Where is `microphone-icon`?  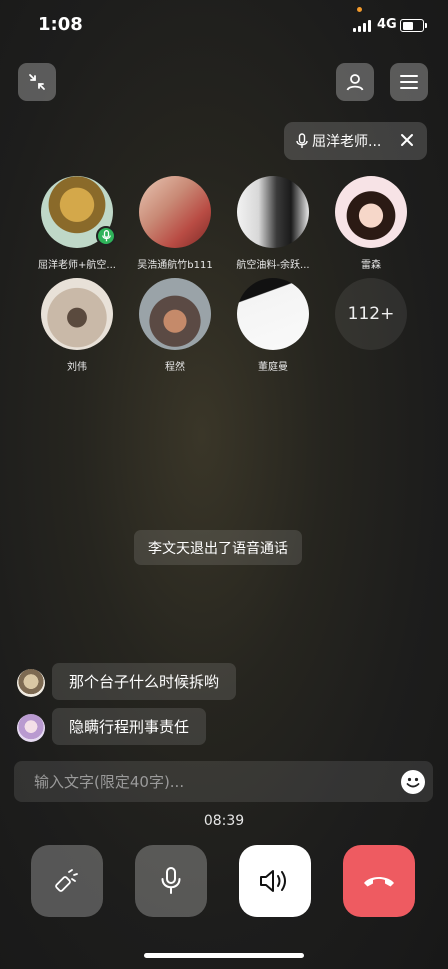 microphone-icon is located at coordinates (171, 880).